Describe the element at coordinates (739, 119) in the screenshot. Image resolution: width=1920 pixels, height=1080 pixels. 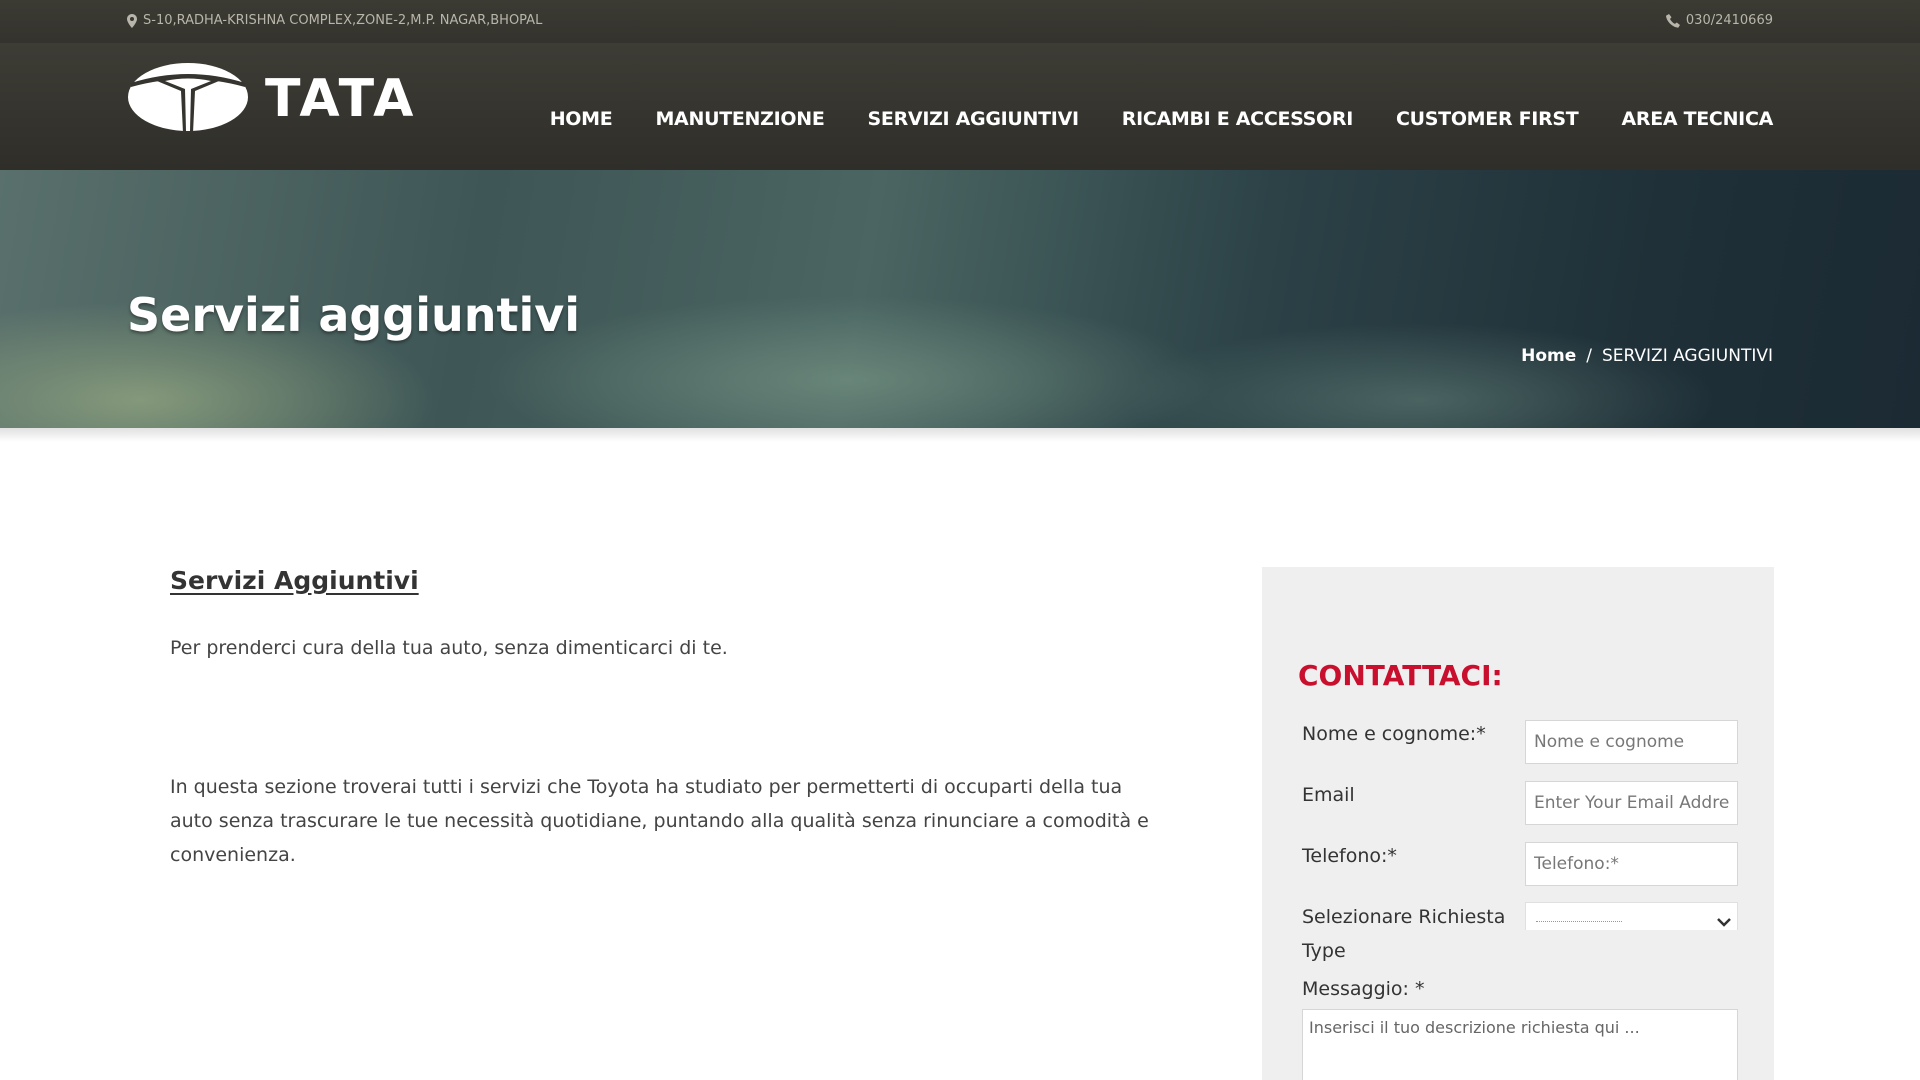
I see `nav-manutenzione: MANUTENZIONE` at that location.